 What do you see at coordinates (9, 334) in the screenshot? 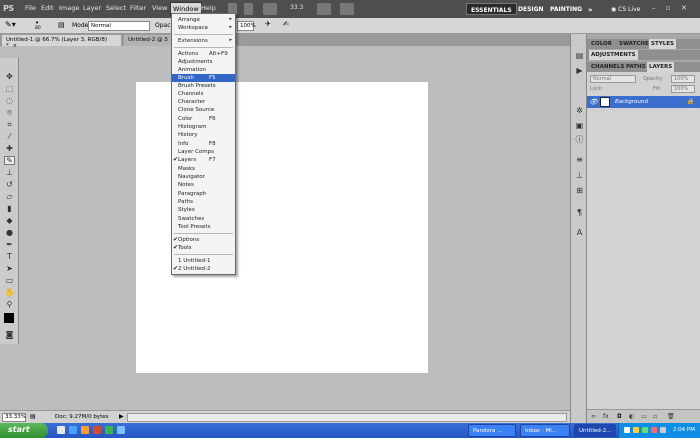
I see `quick-mask-icon: ◙` at bounding box center [9, 334].